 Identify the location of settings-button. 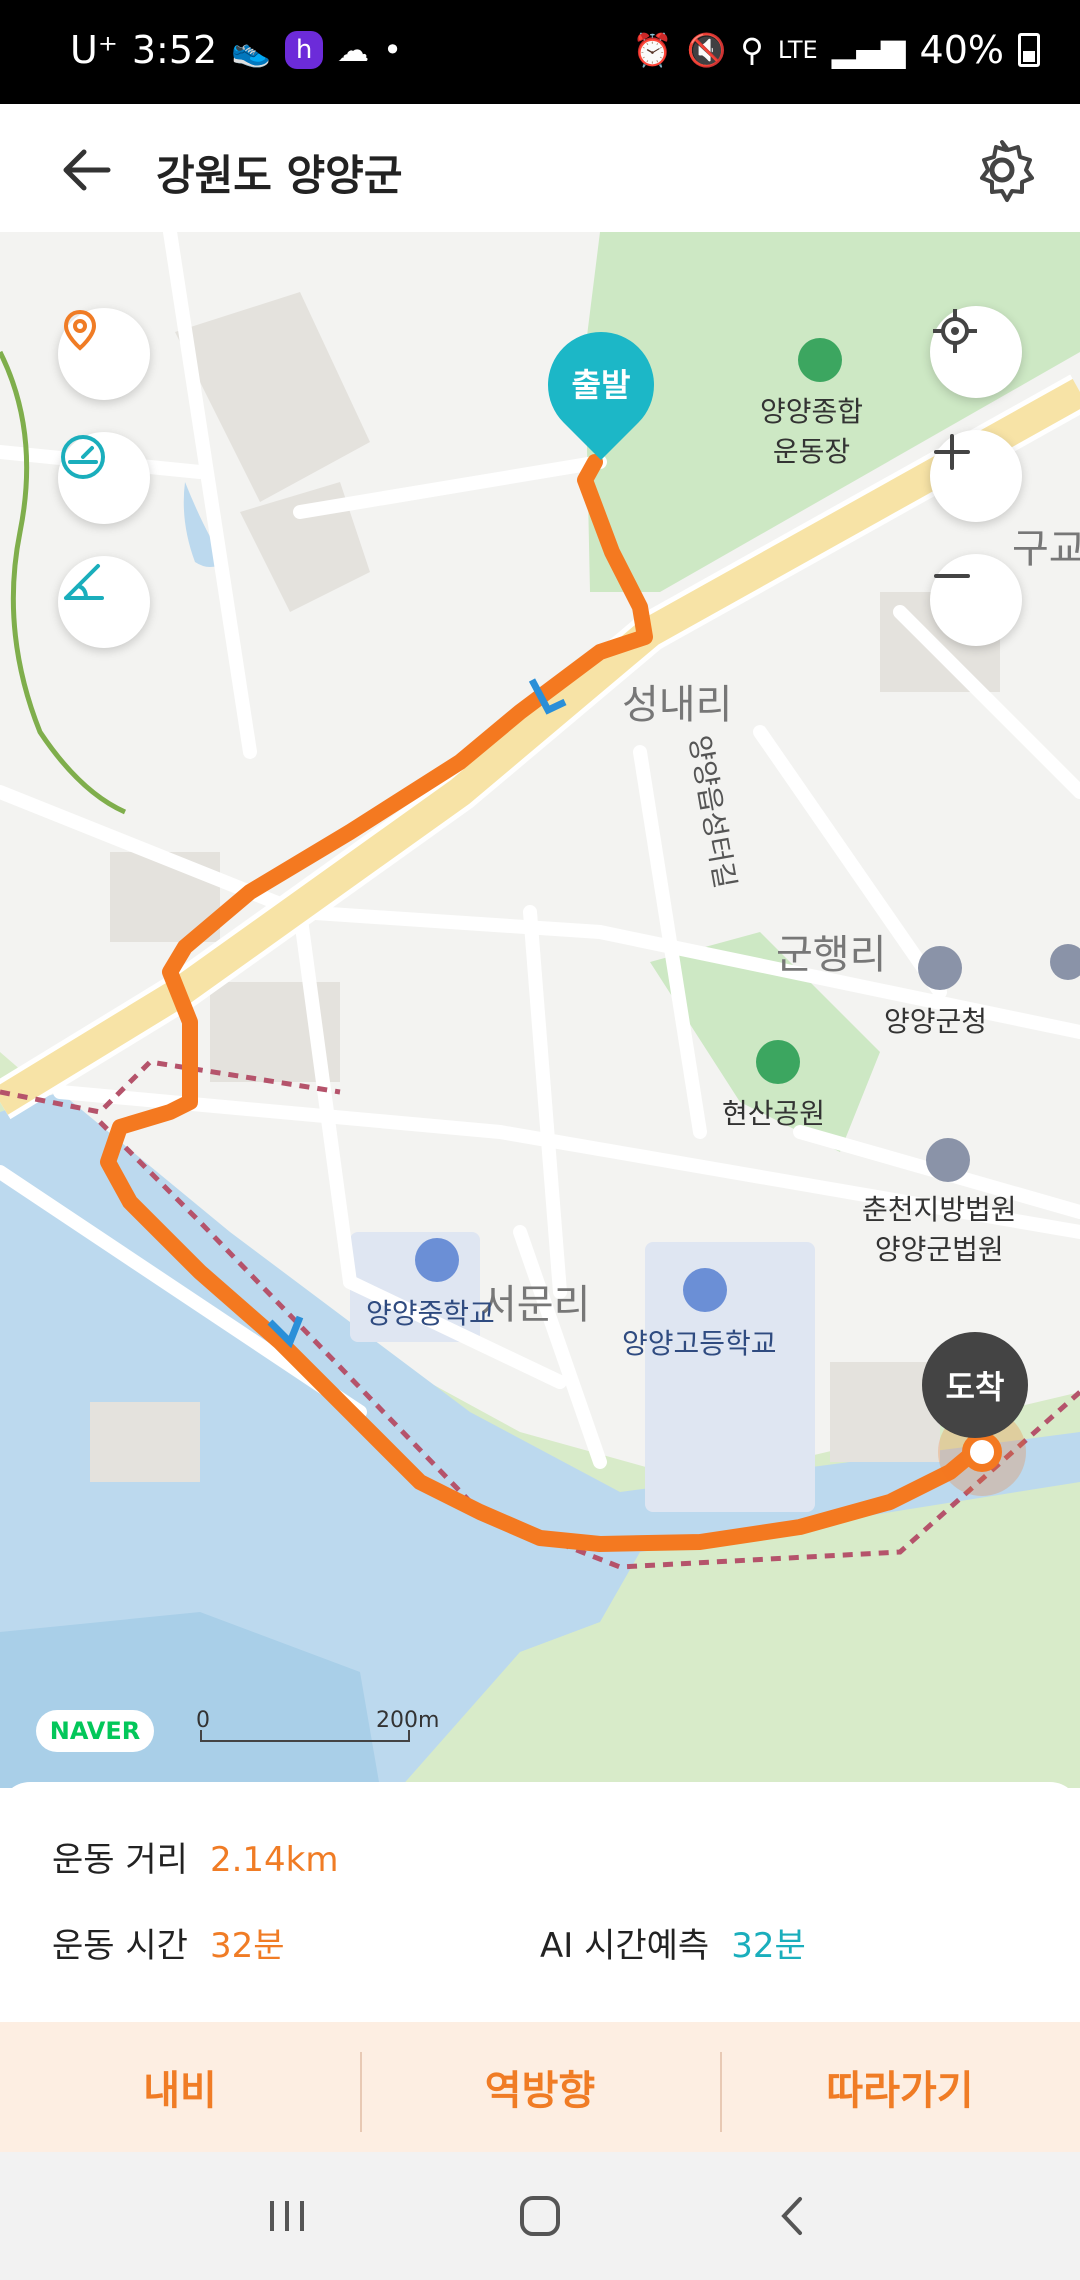
(1002, 170).